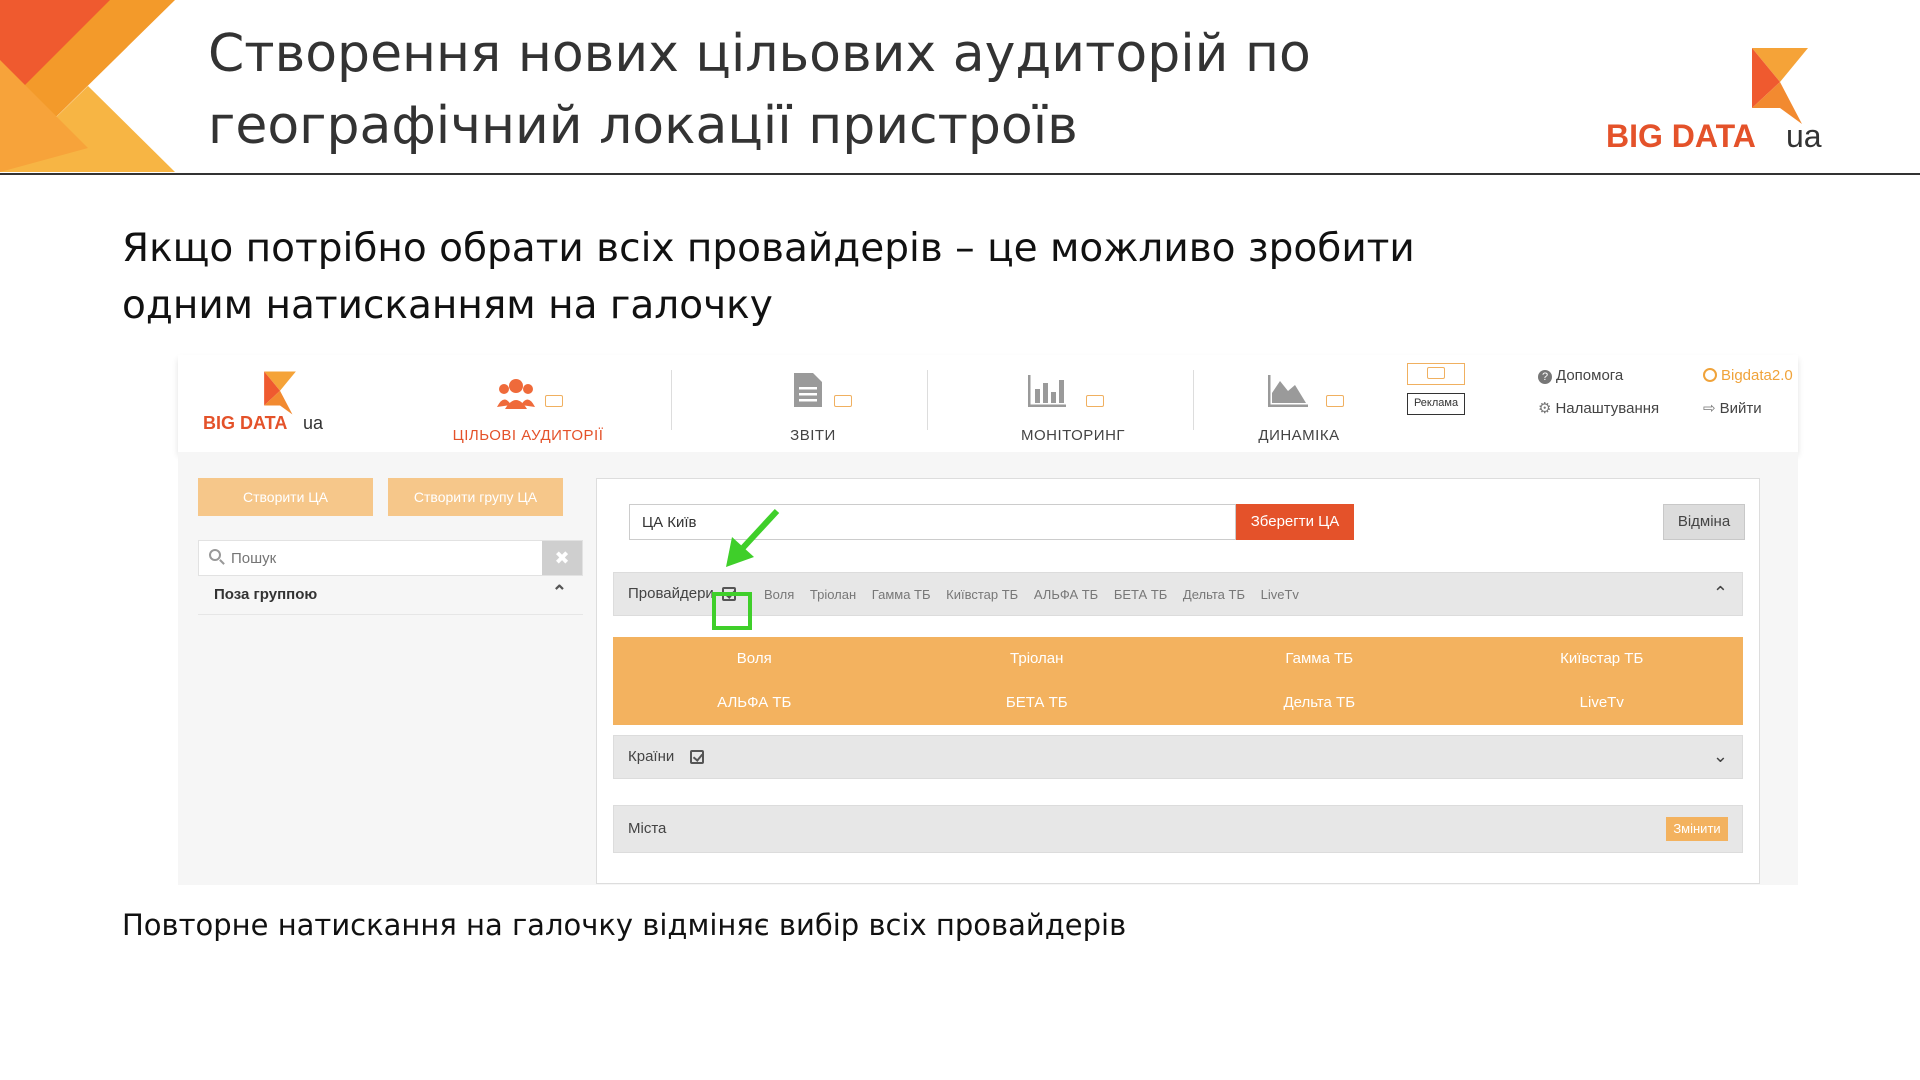  Describe the element at coordinates (1710, 375) in the screenshot. I see `user-icon` at that location.